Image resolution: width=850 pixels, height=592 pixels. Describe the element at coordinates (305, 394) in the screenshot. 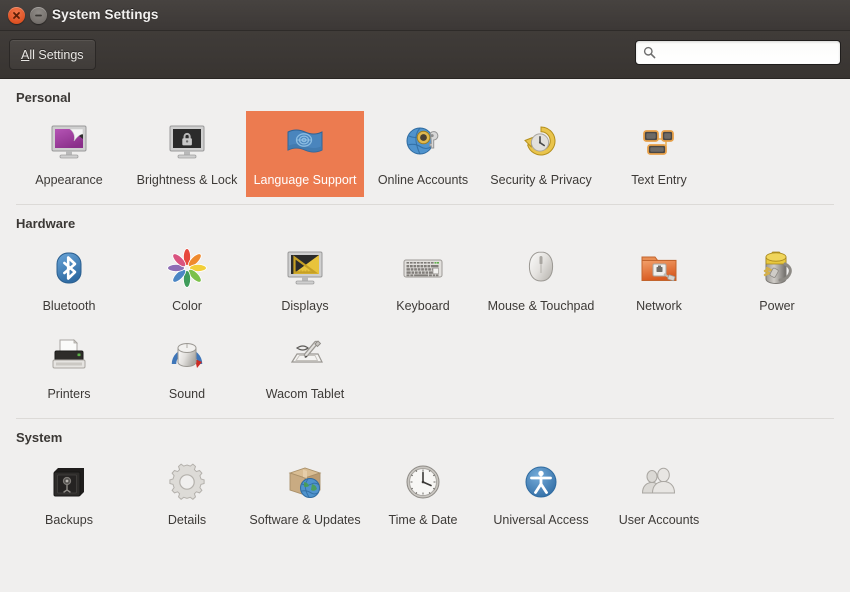

I see `tile-label: Wacom Tablet` at that location.